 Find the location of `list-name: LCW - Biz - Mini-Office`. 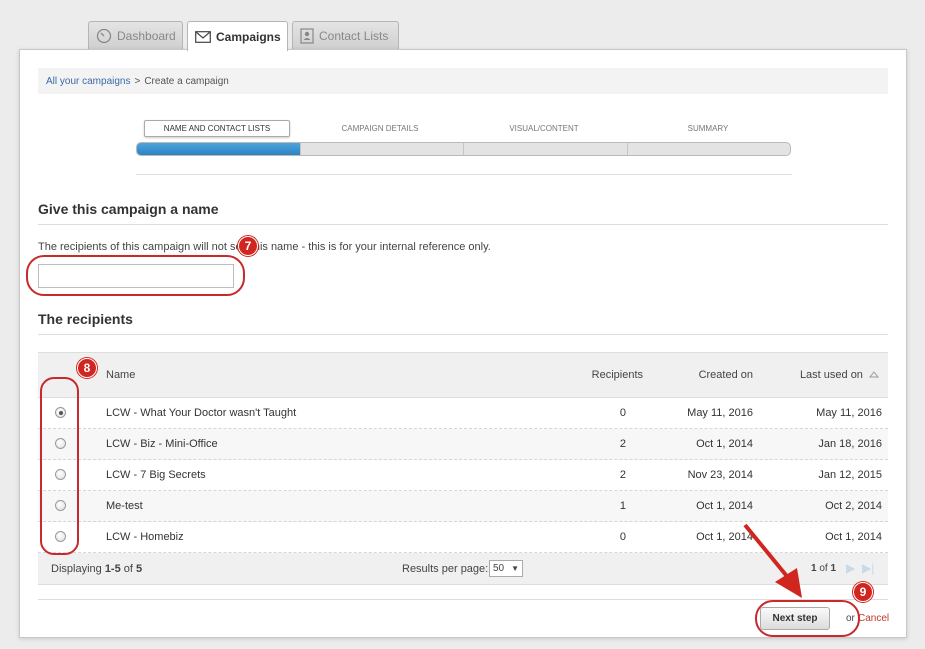

list-name: LCW - Biz - Mini-Office is located at coordinates (162, 444).